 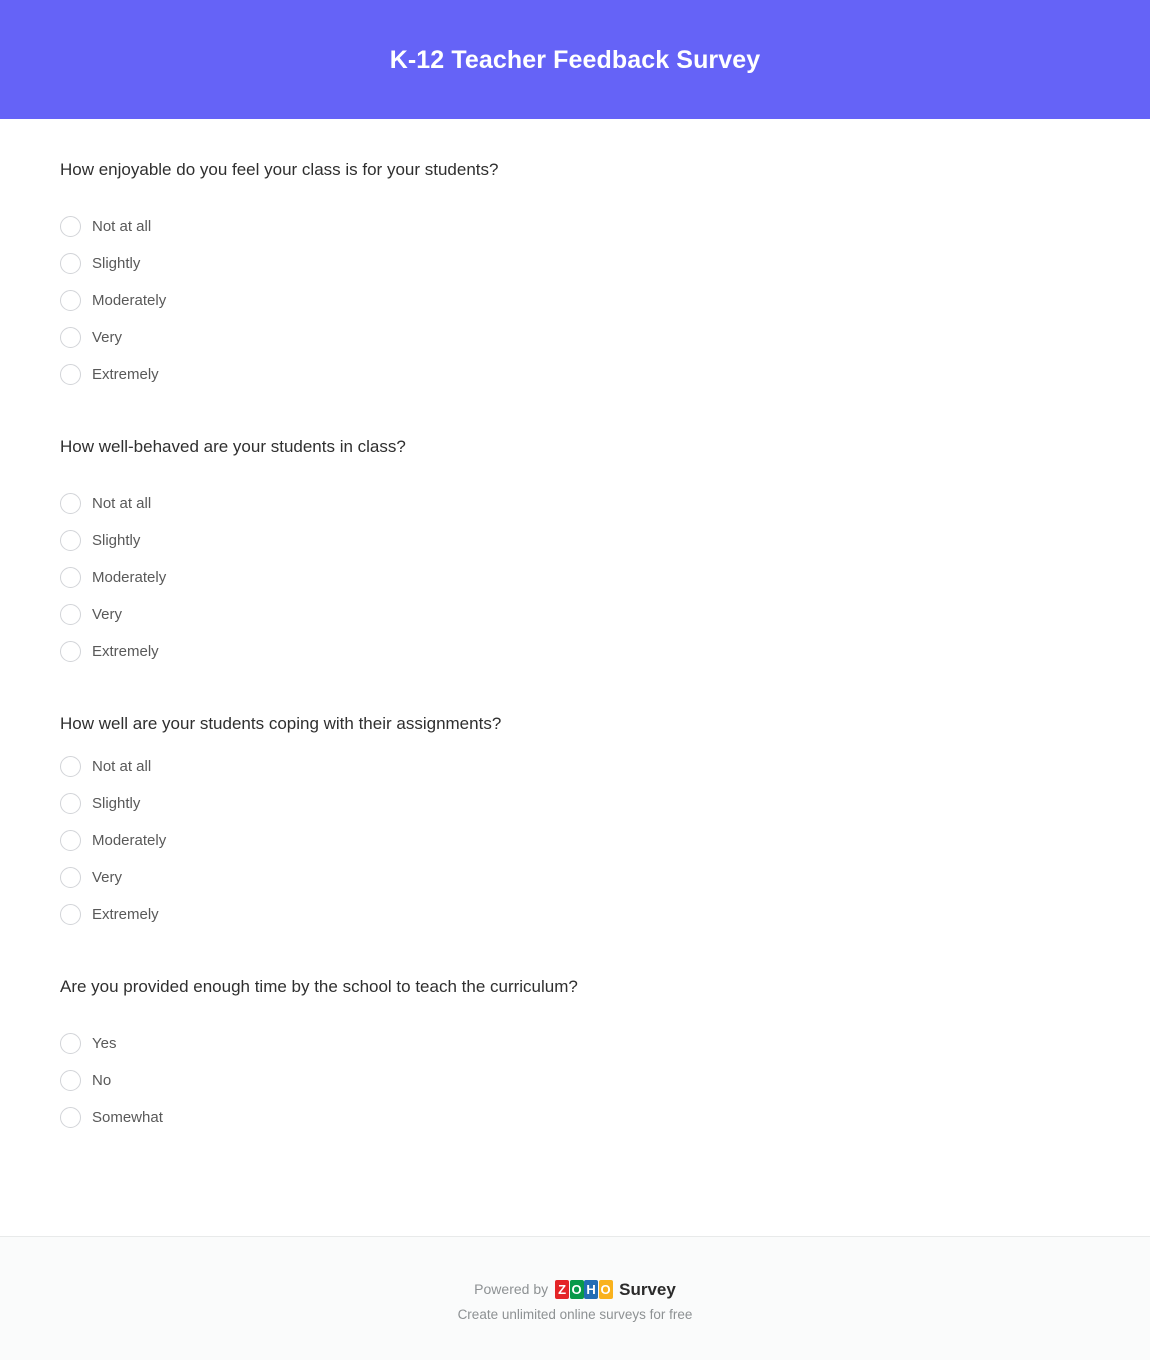 I want to click on option-label: No, so click(x=102, y=1080).